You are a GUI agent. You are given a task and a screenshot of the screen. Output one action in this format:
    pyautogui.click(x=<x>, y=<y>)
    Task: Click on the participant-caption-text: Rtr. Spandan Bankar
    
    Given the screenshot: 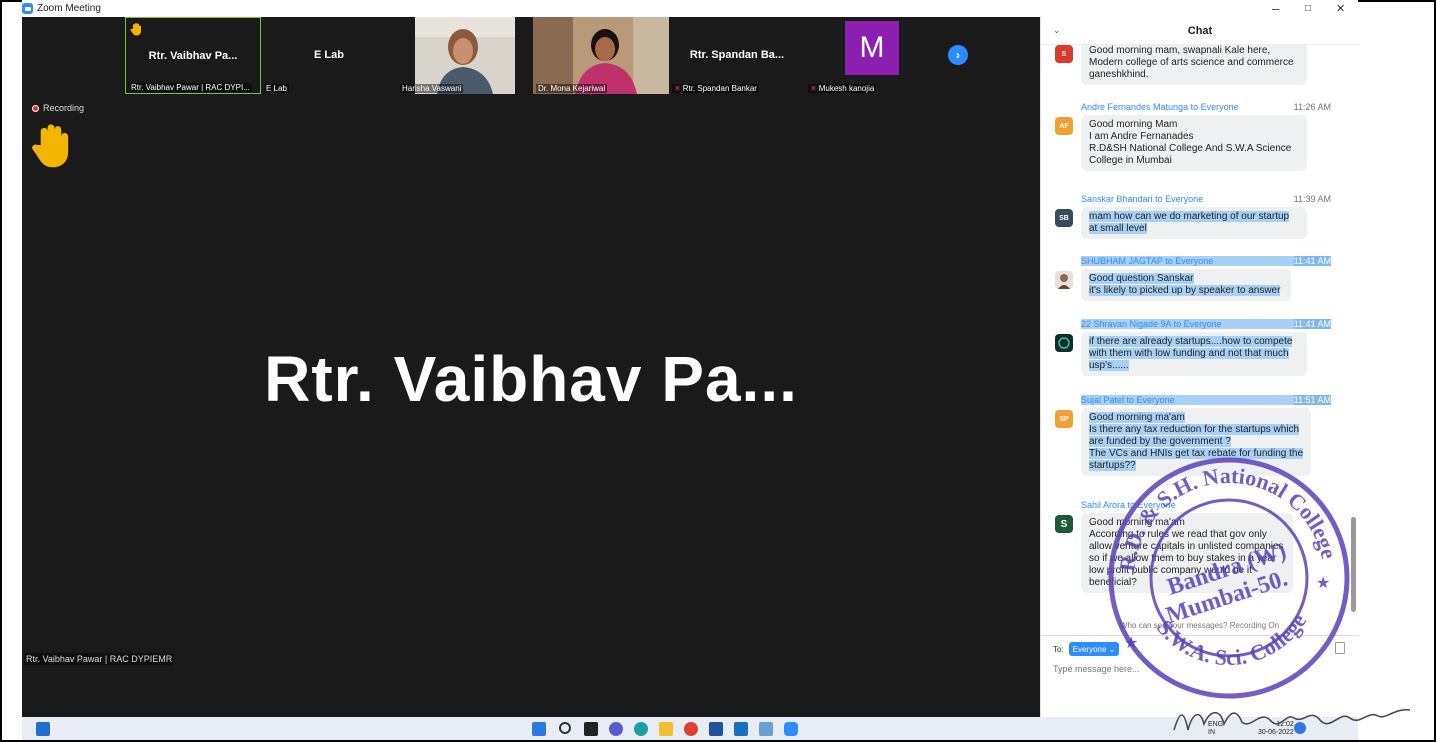 What is the action you would take?
    pyautogui.click(x=719, y=88)
    